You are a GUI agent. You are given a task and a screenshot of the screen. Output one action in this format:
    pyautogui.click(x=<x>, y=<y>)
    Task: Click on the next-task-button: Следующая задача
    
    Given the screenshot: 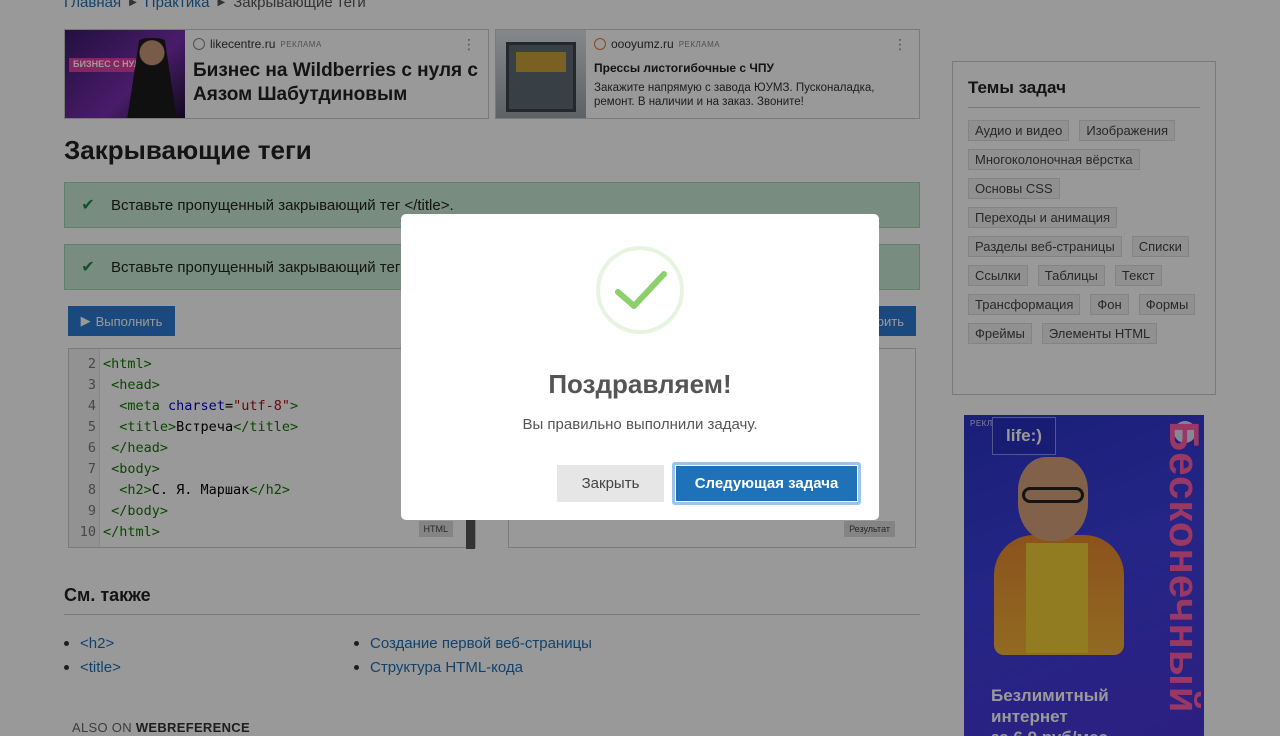 What is the action you would take?
    pyautogui.click(x=766, y=483)
    